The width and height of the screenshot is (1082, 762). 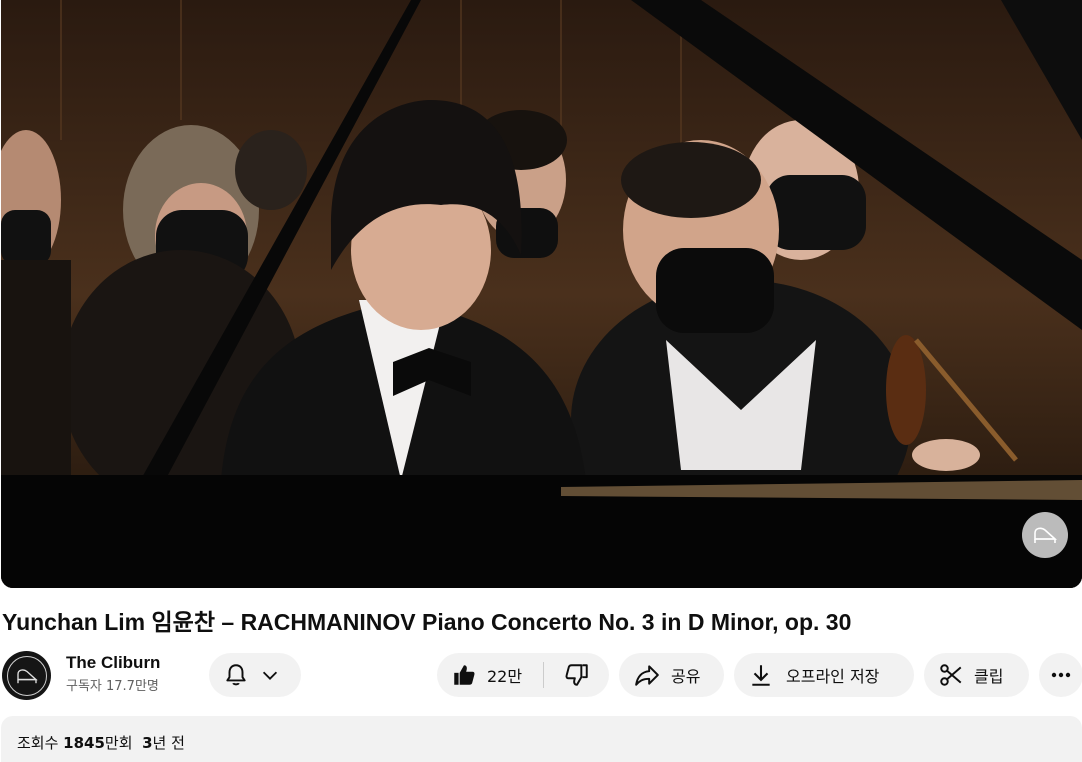 What do you see at coordinates (464, 675) in the screenshot?
I see `thumbs-up-icon` at bounding box center [464, 675].